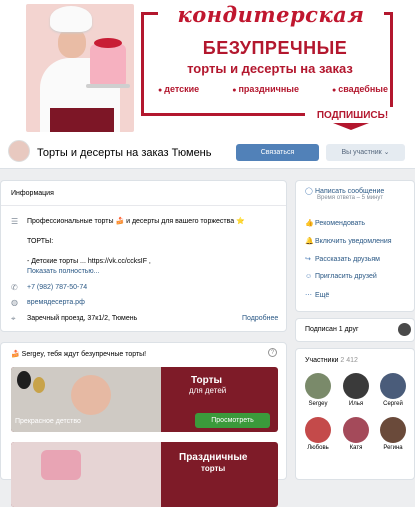 The height and width of the screenshot is (507, 415). What do you see at coordinates (208, 390) in the screenshot?
I see `banner-kids-subtitle: для детей` at bounding box center [208, 390].